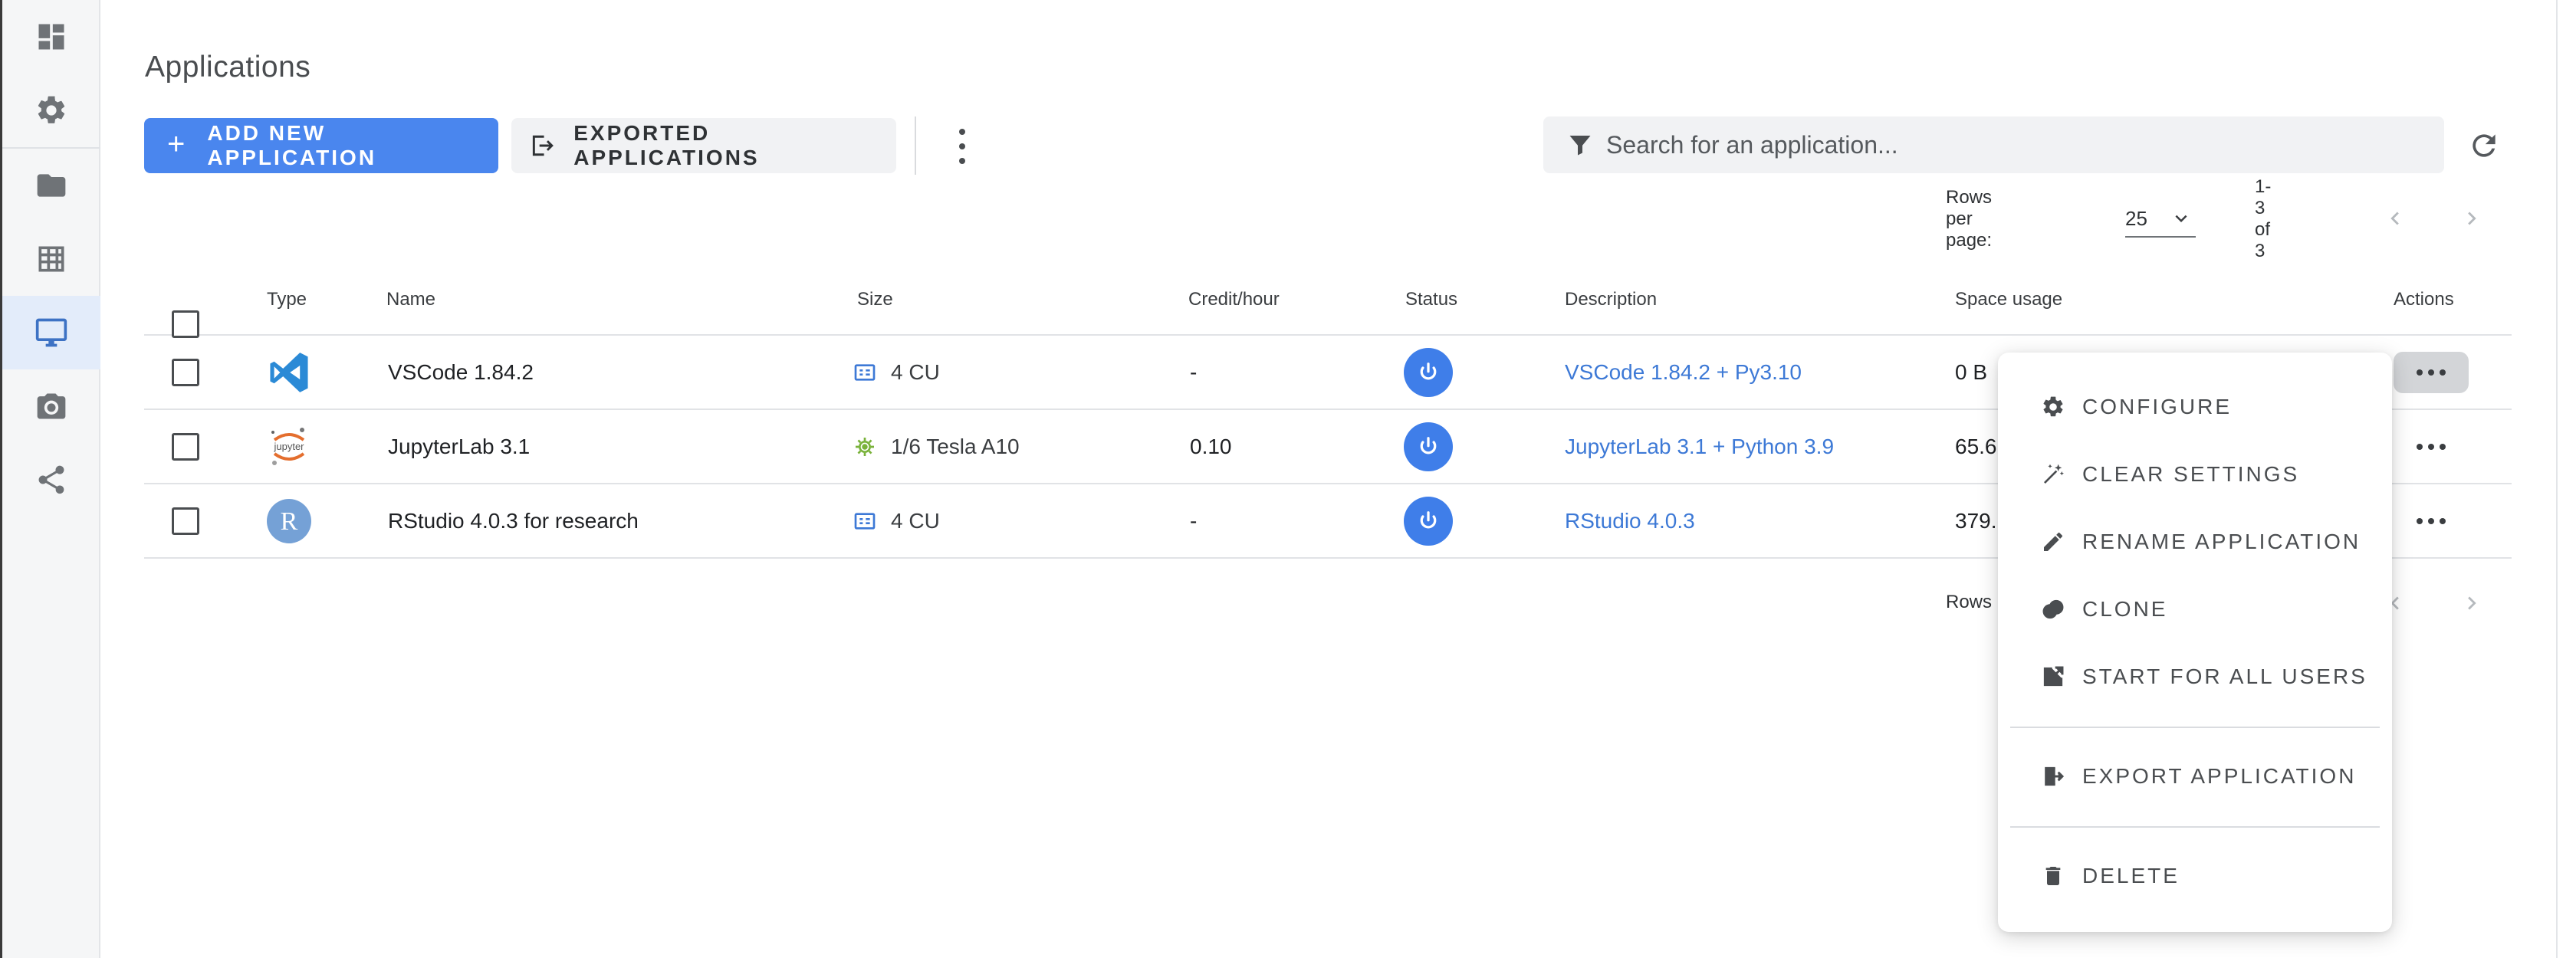  I want to click on sidebar-item-share, so click(51, 480).